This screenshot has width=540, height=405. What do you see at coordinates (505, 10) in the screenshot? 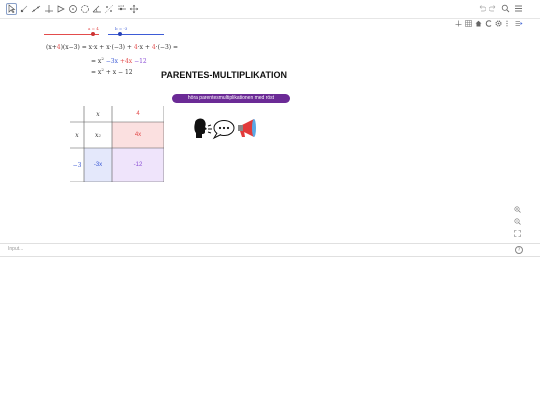
I see `search-icon` at bounding box center [505, 10].